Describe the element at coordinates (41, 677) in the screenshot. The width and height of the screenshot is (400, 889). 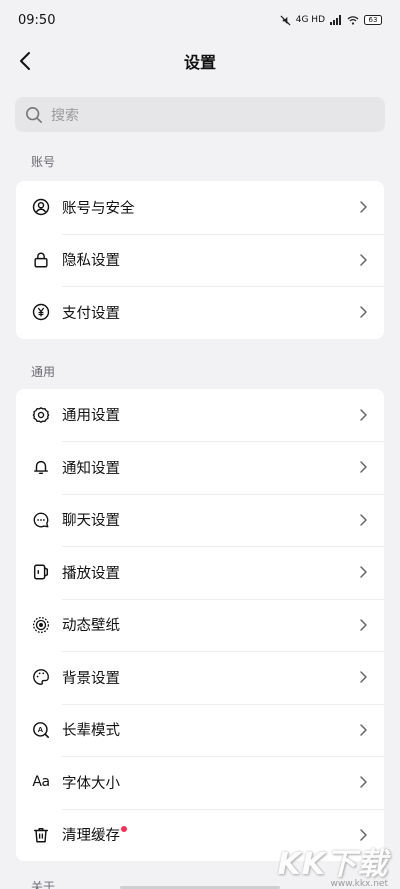
I see `palette-icon` at that location.